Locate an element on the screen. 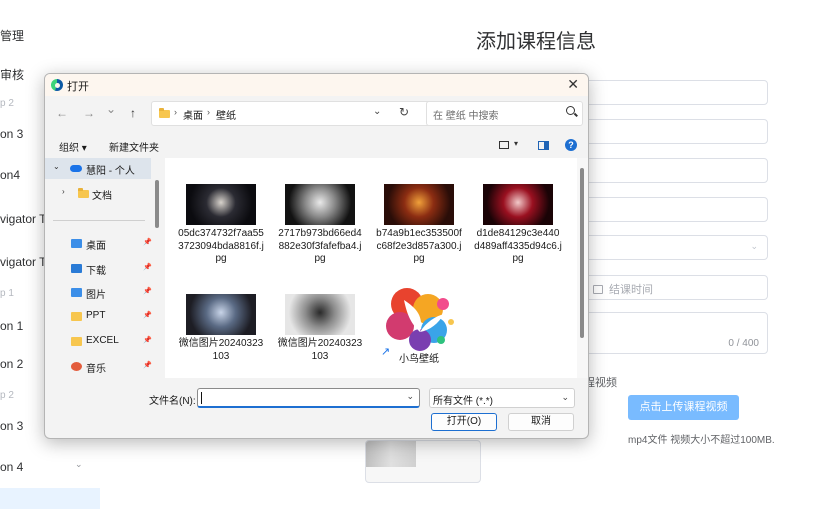 Image resolution: width=840 pixels, height=509 pixels. dialog-titlebar: 打开 ✕ is located at coordinates (316, 85).